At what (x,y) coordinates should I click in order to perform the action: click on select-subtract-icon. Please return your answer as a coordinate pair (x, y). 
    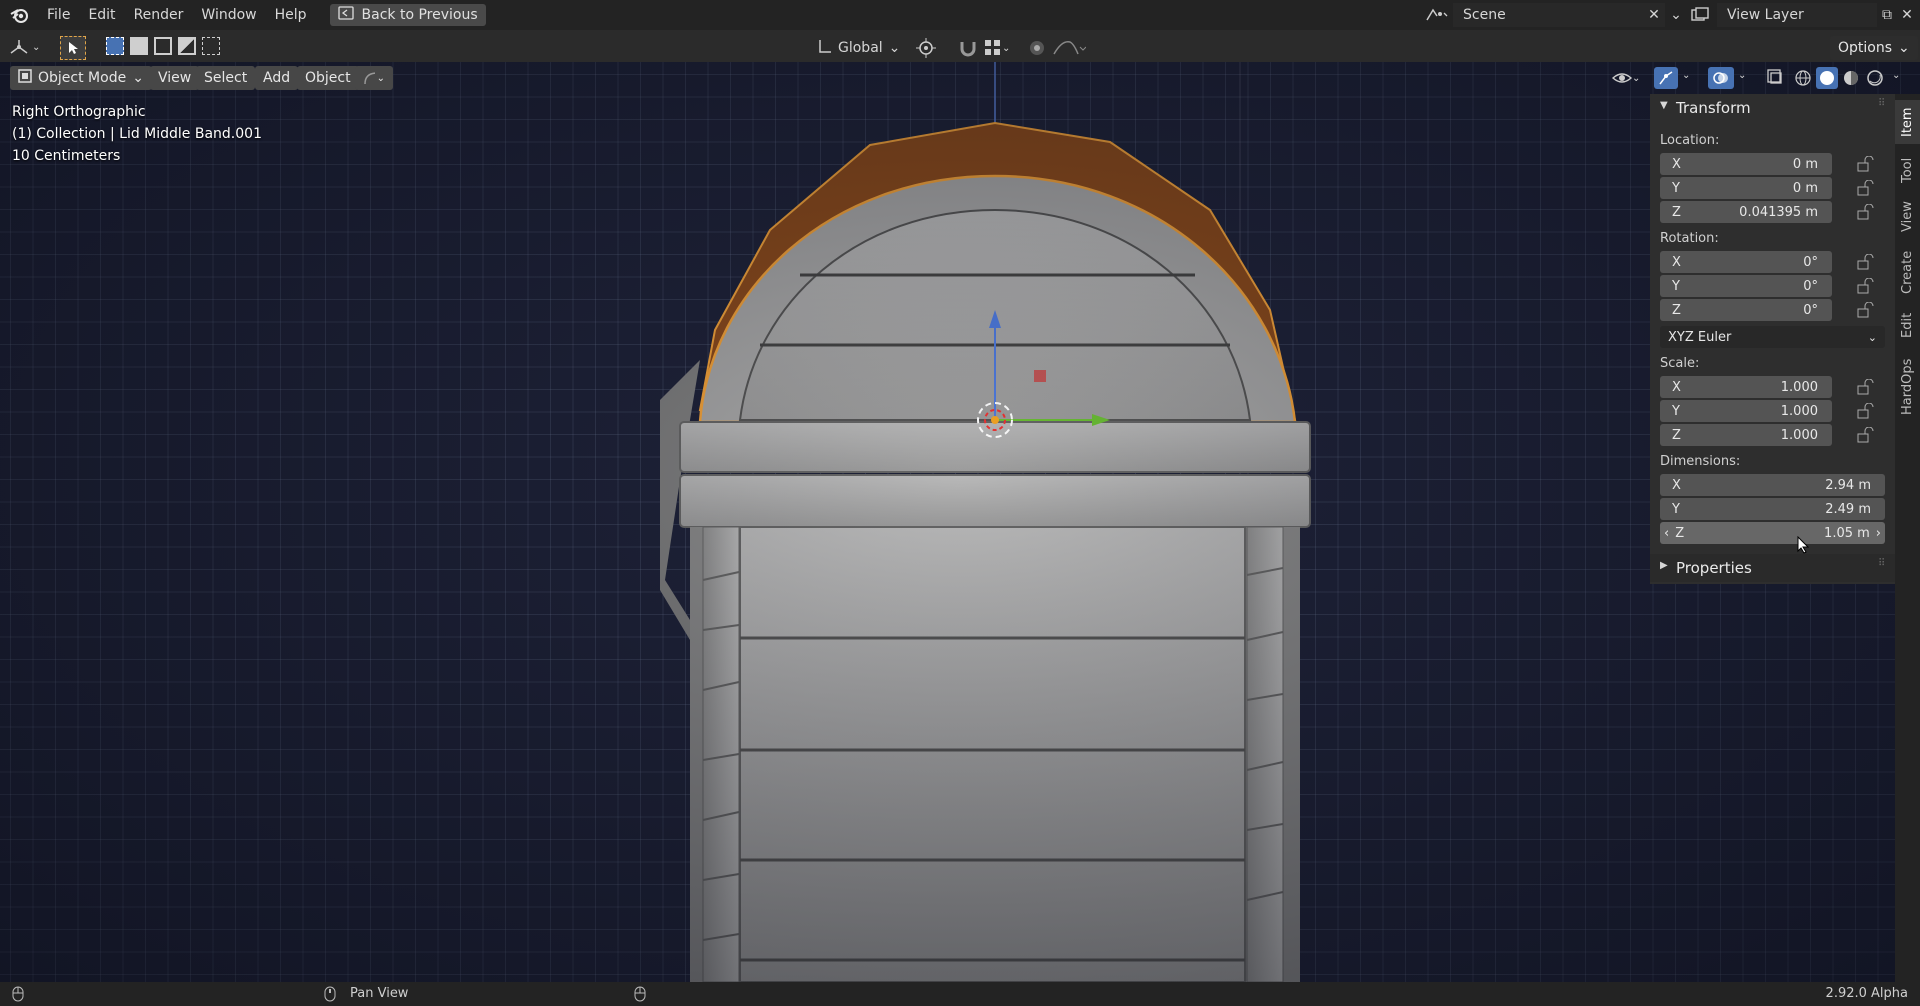
    Looking at the image, I should click on (163, 46).